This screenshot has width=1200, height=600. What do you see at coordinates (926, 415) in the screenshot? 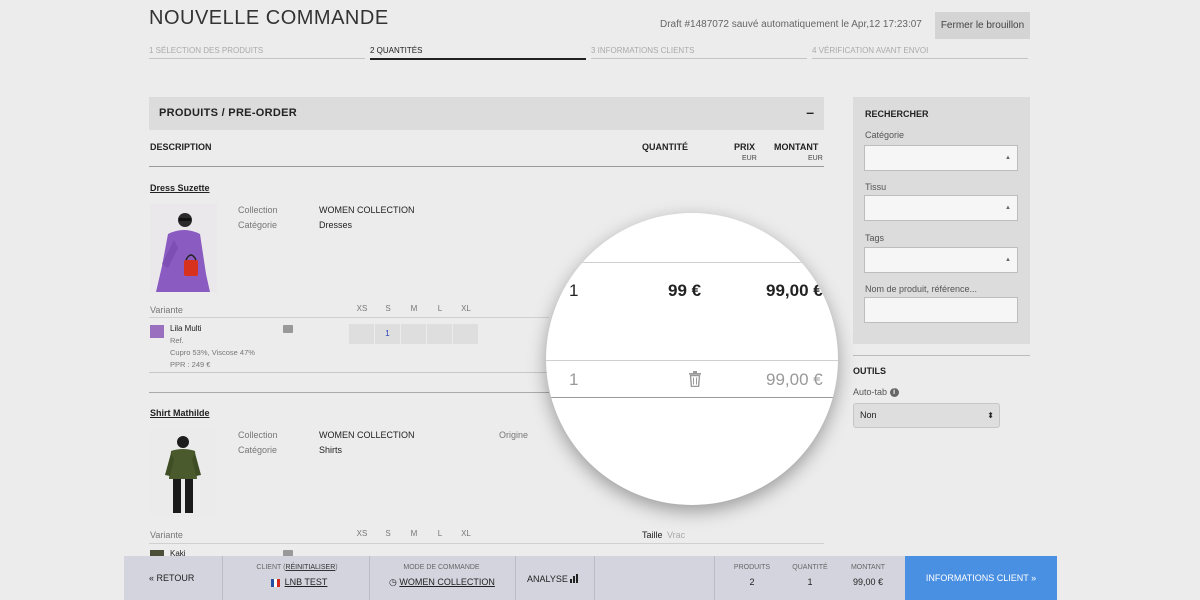
I see `autotab-select: Non ⬍` at bounding box center [926, 415].